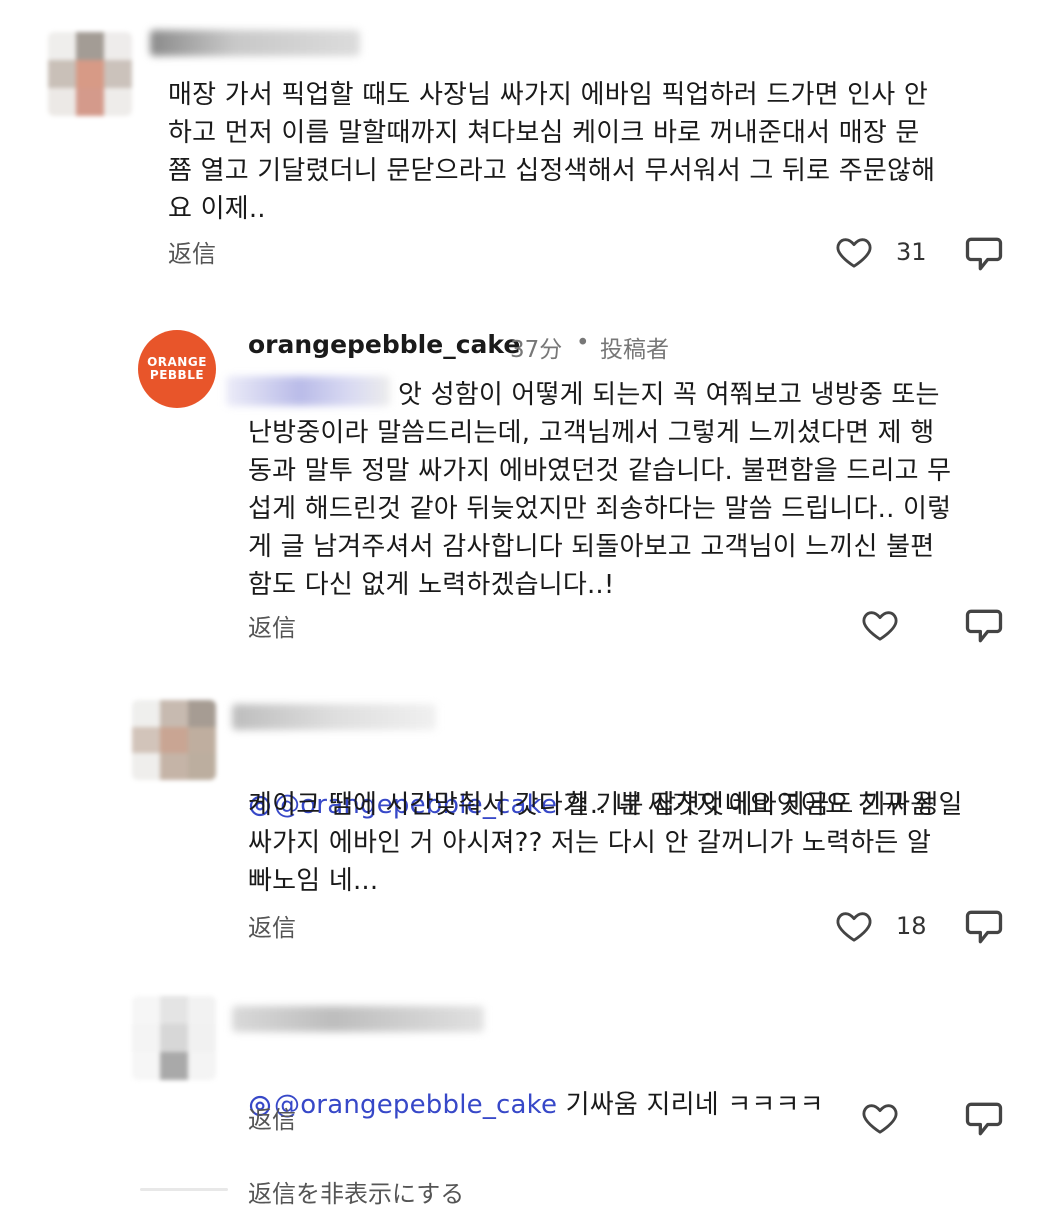 This screenshot has width=1056, height=1209. Describe the element at coordinates (911, 252) in the screenshot. I see `like-count: 31` at that location.